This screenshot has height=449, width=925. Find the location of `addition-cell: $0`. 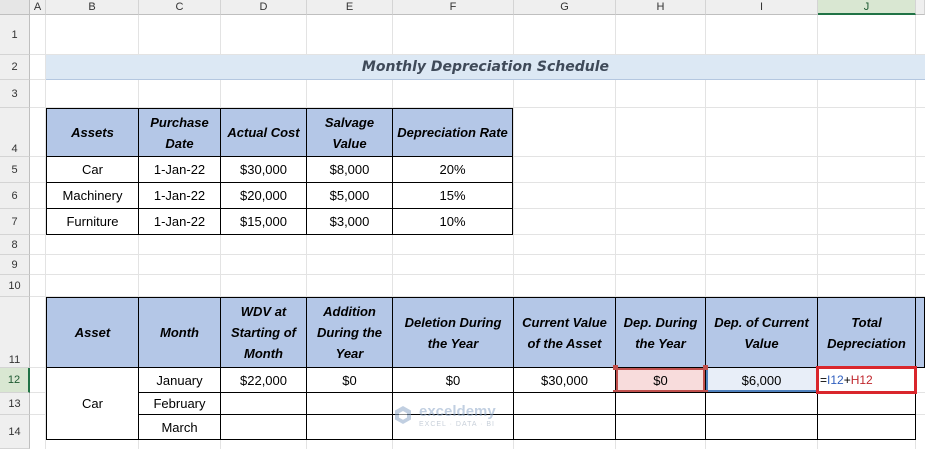

addition-cell: $0 is located at coordinates (349, 380).